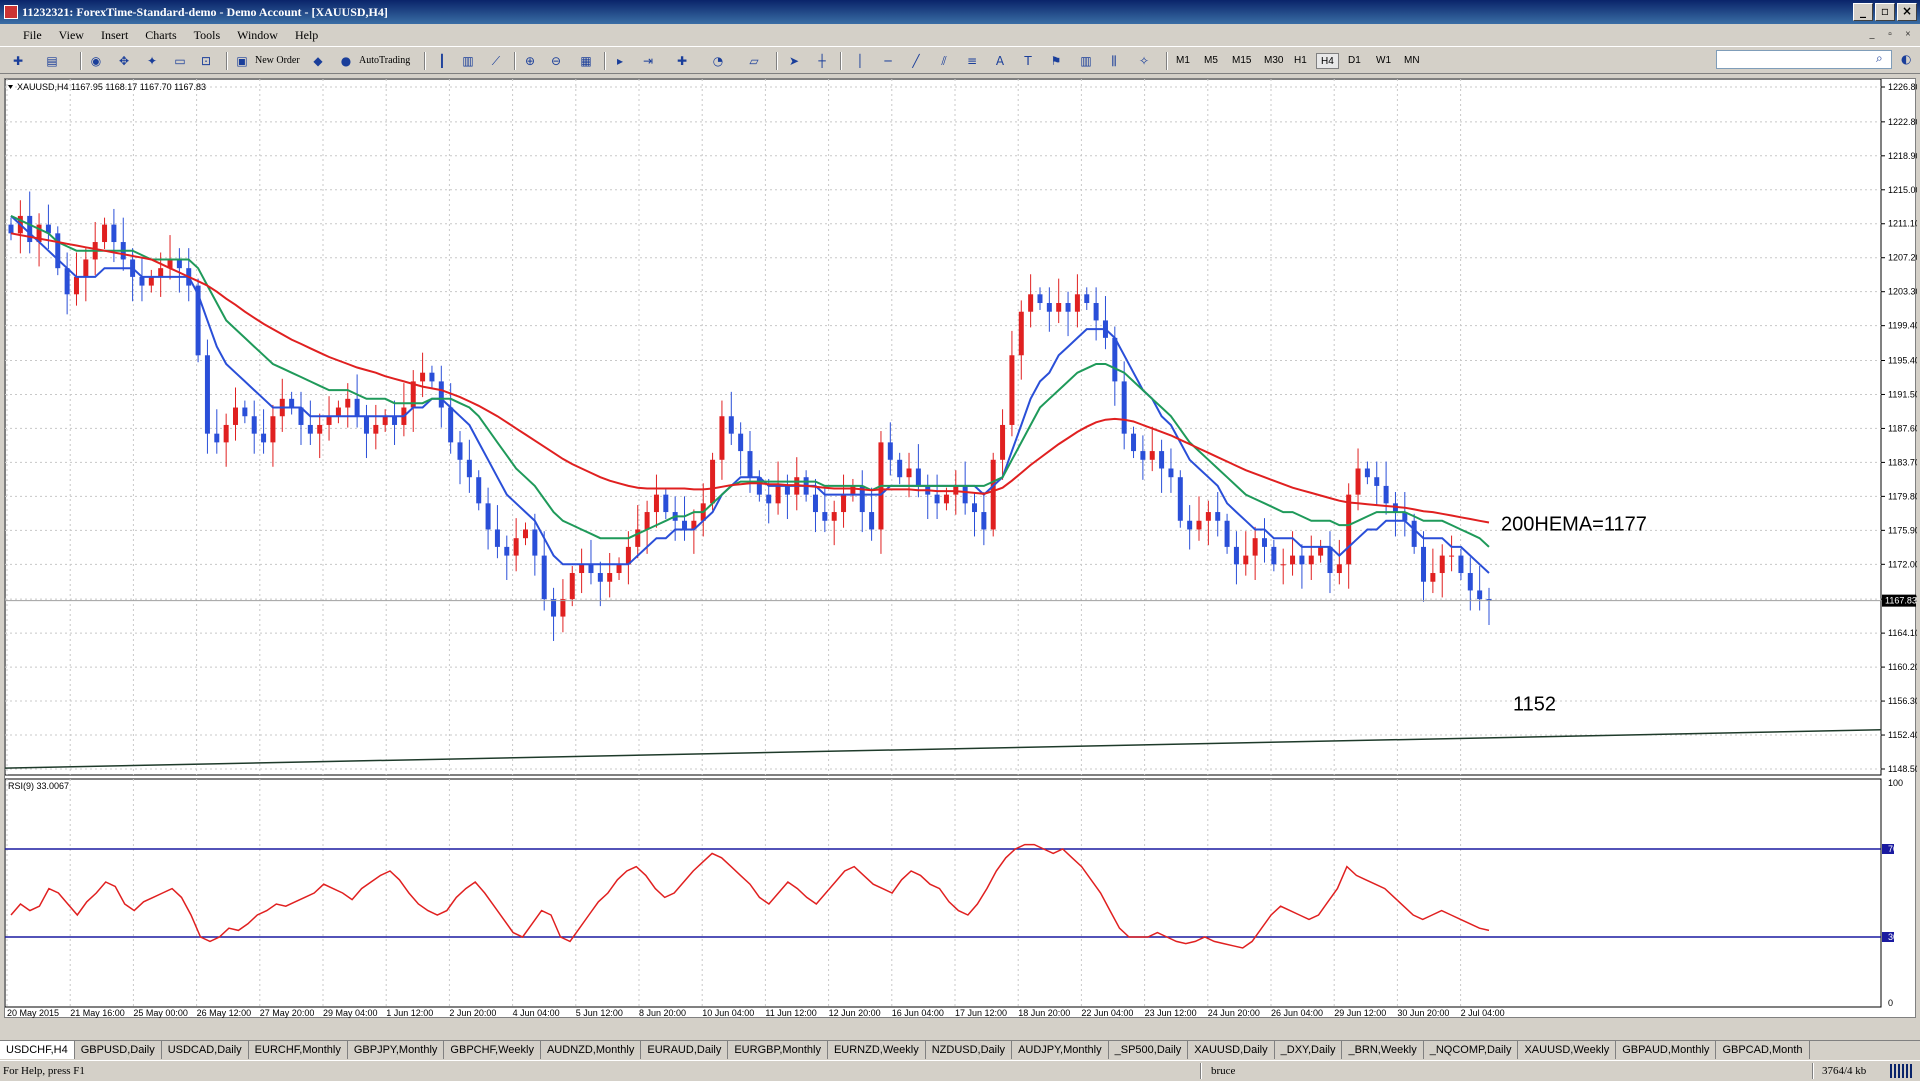  I want to click on text-icon: A, so click(1000, 61).